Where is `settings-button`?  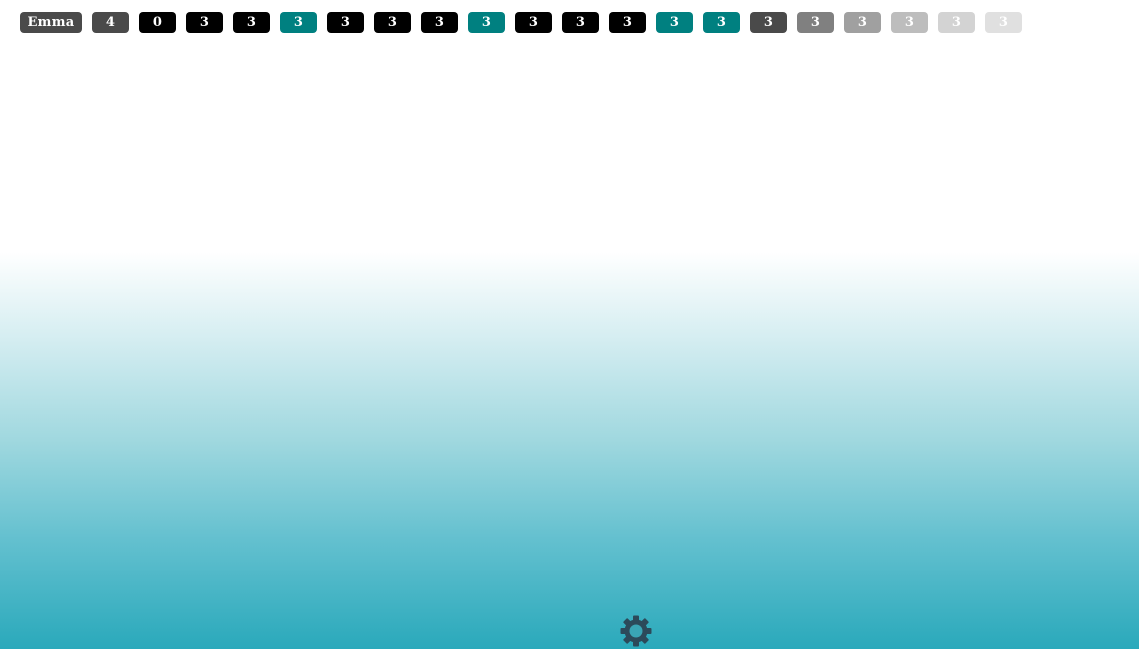 settings-button is located at coordinates (636, 631).